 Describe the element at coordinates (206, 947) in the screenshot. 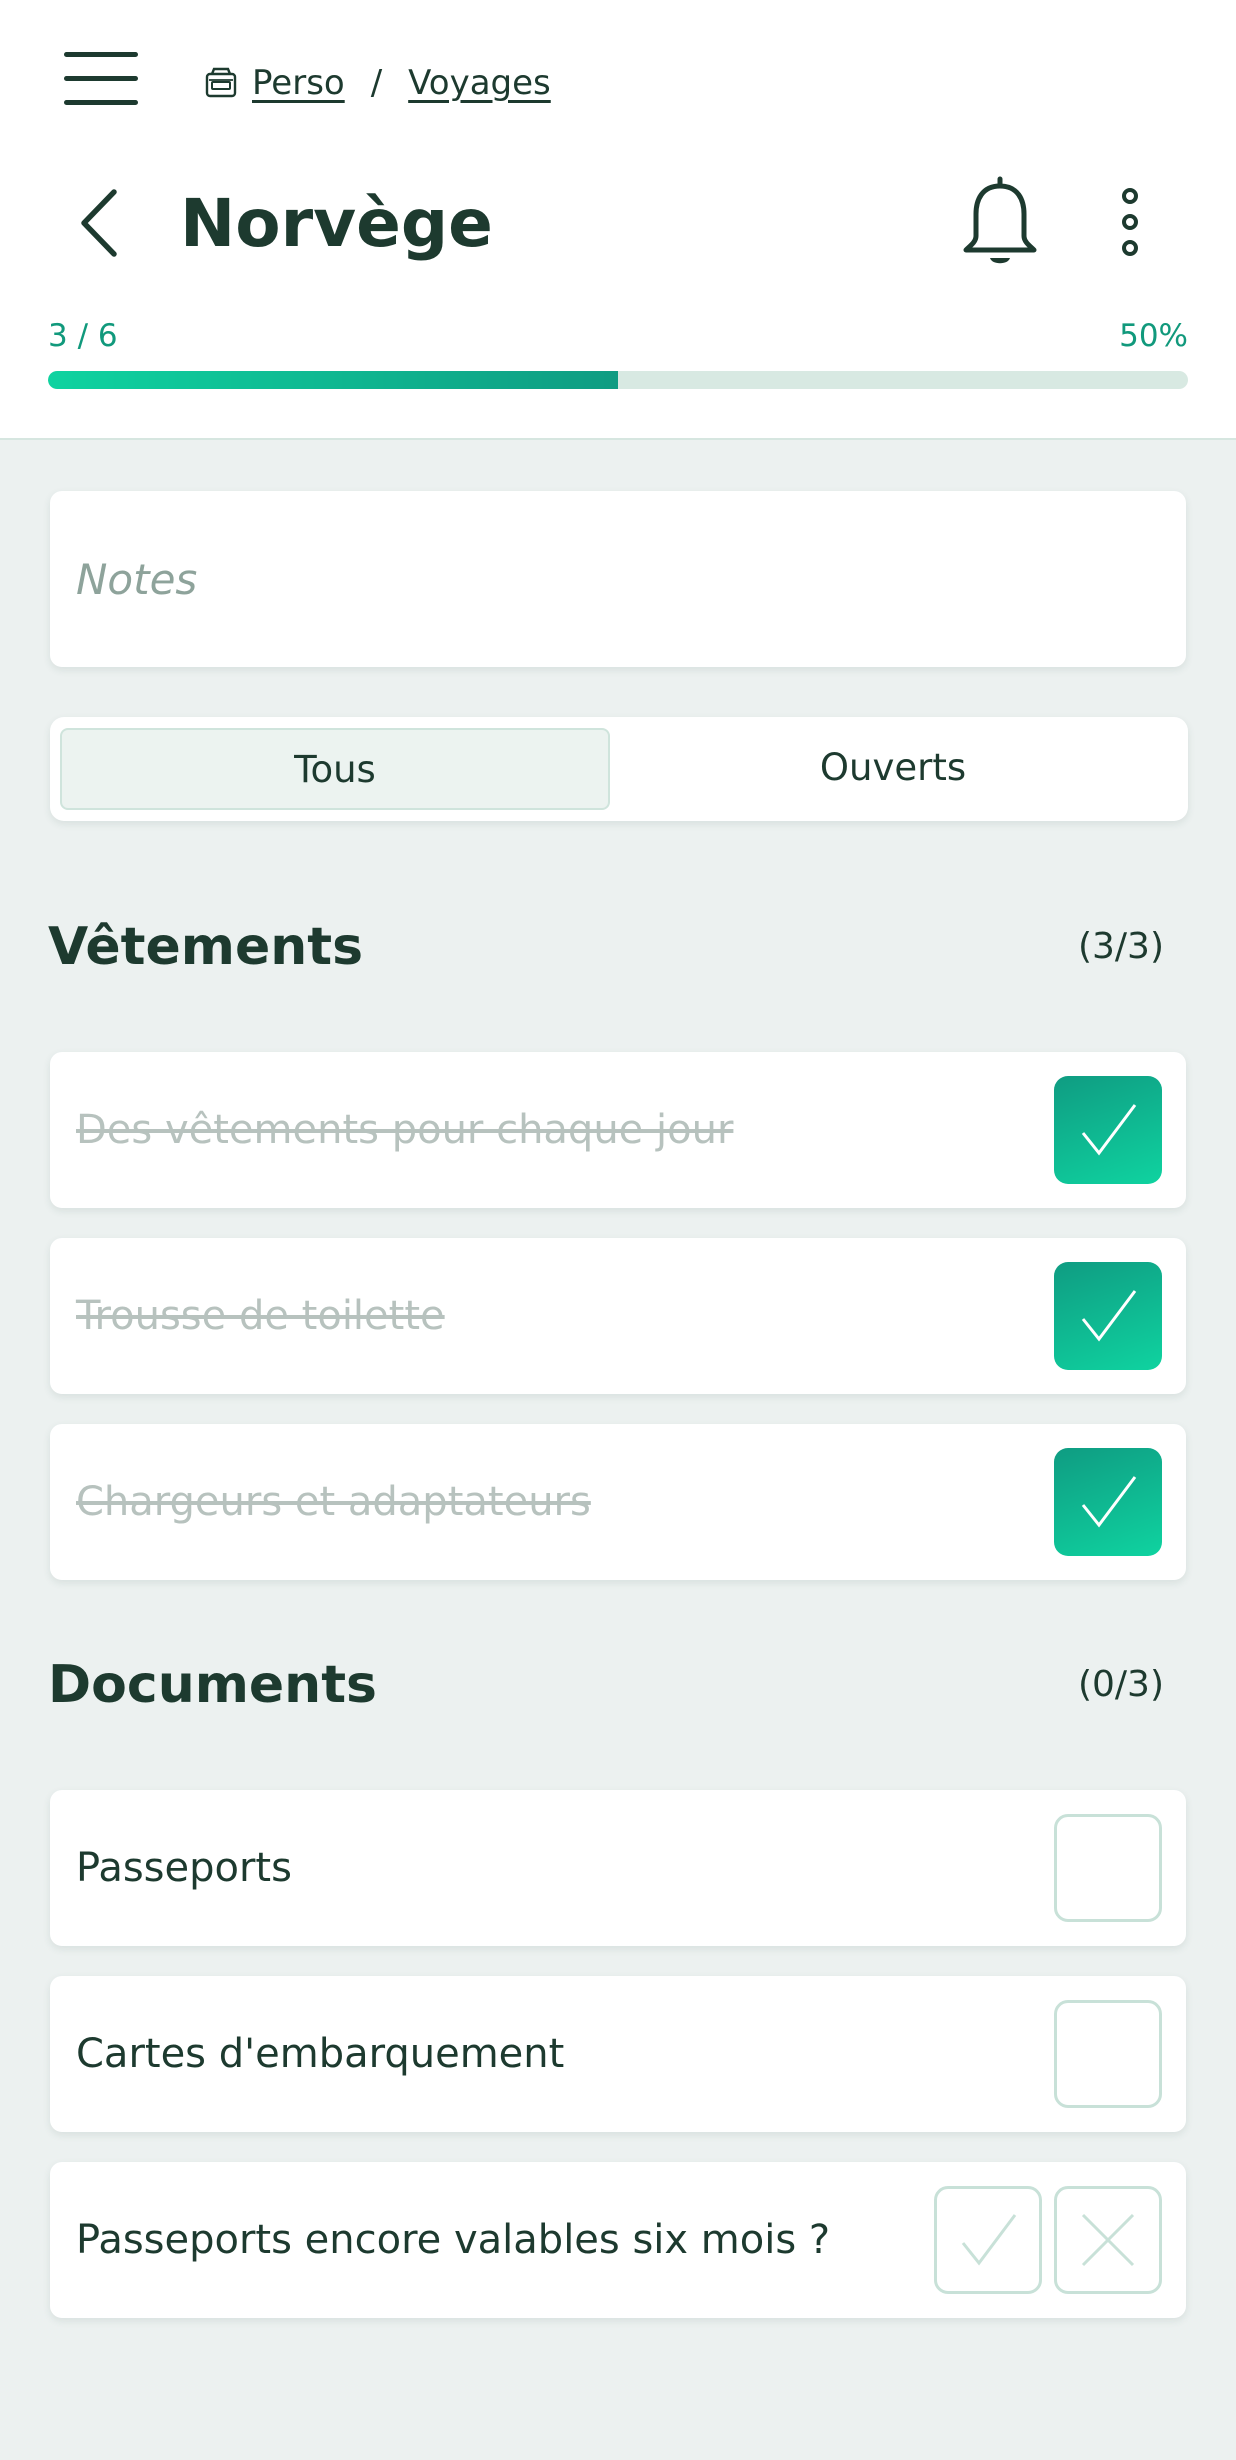

I see `section-title-vetements: Vêtements` at that location.